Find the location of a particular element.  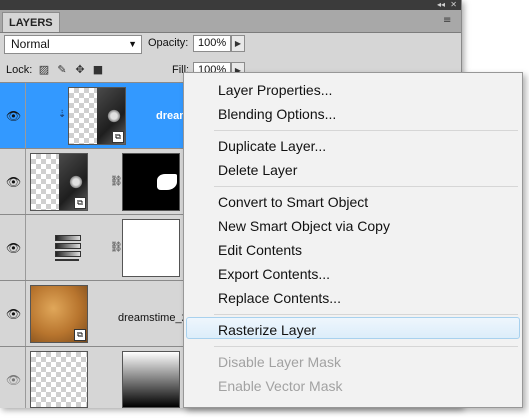

menu-item-new-smart-object-via-copy: New Smart Object via Copy is located at coordinates (304, 226).